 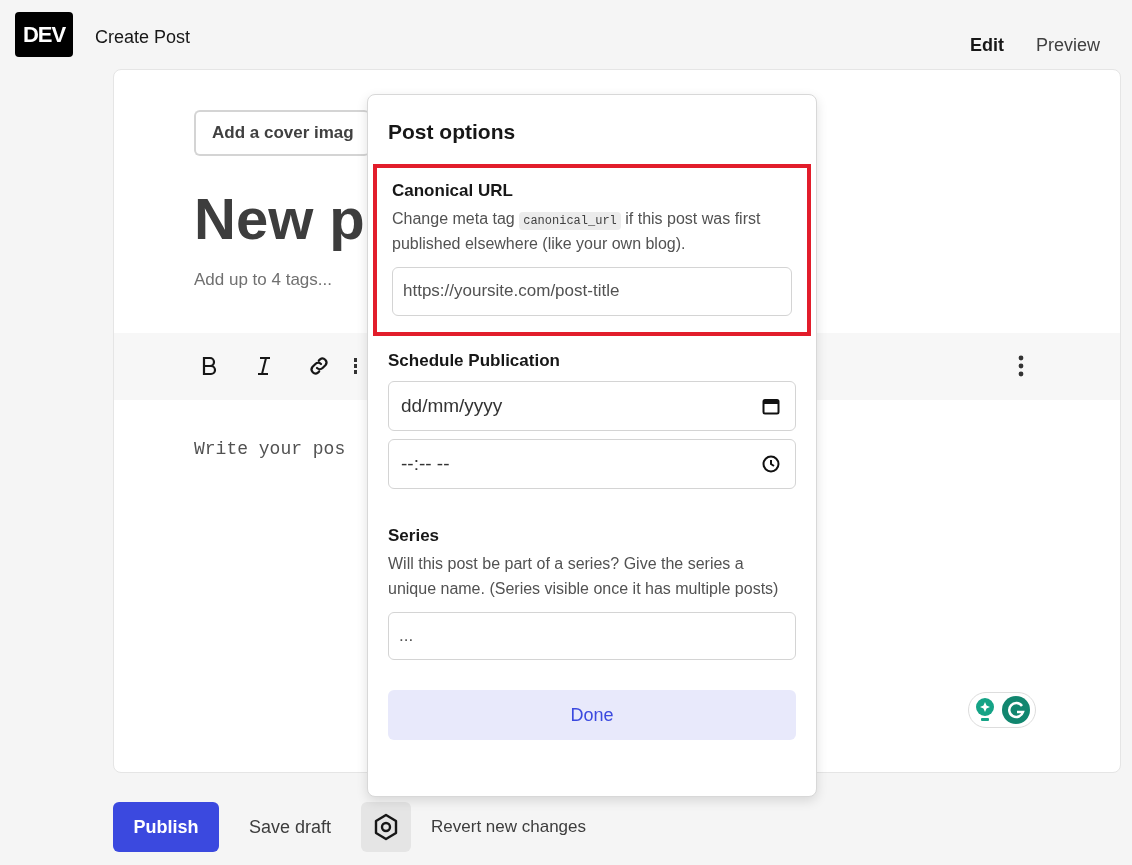 I want to click on numbered-list-icon, so click(x=356, y=366).